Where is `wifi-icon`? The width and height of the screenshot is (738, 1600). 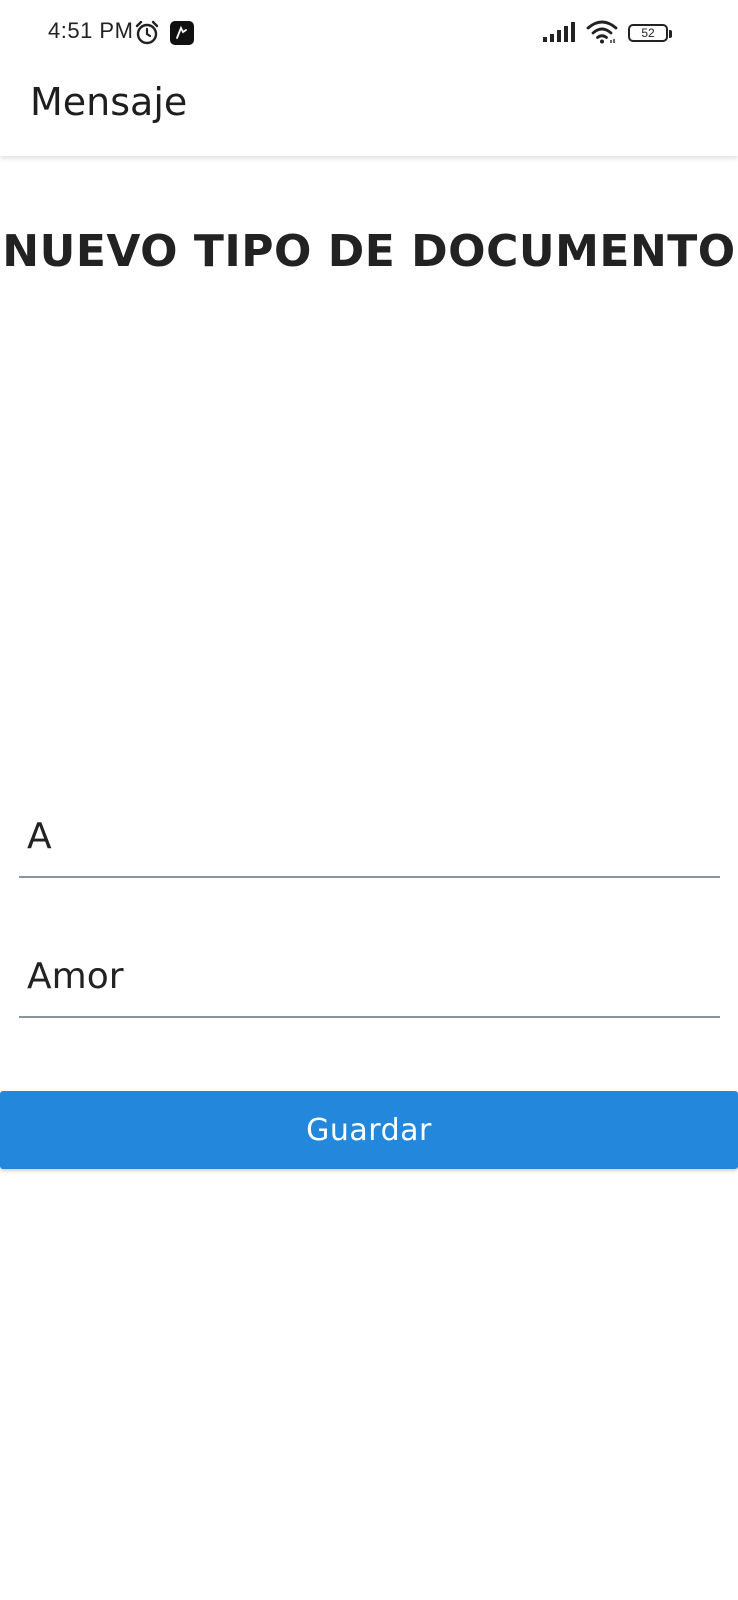 wifi-icon is located at coordinates (602, 34).